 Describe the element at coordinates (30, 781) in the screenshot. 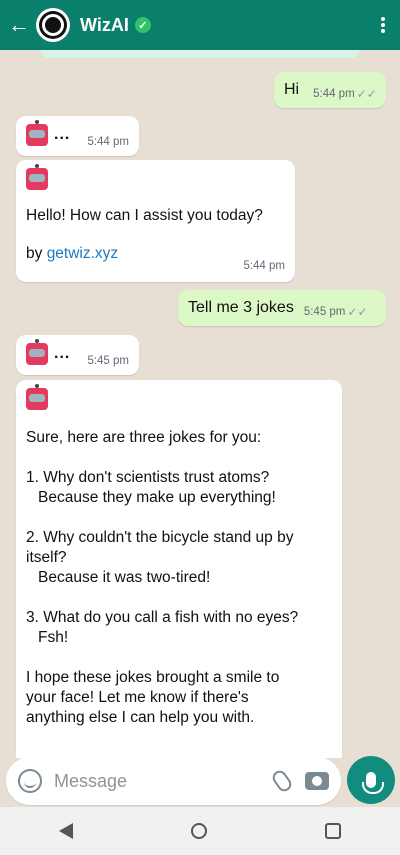

I see `emoji-icon` at that location.